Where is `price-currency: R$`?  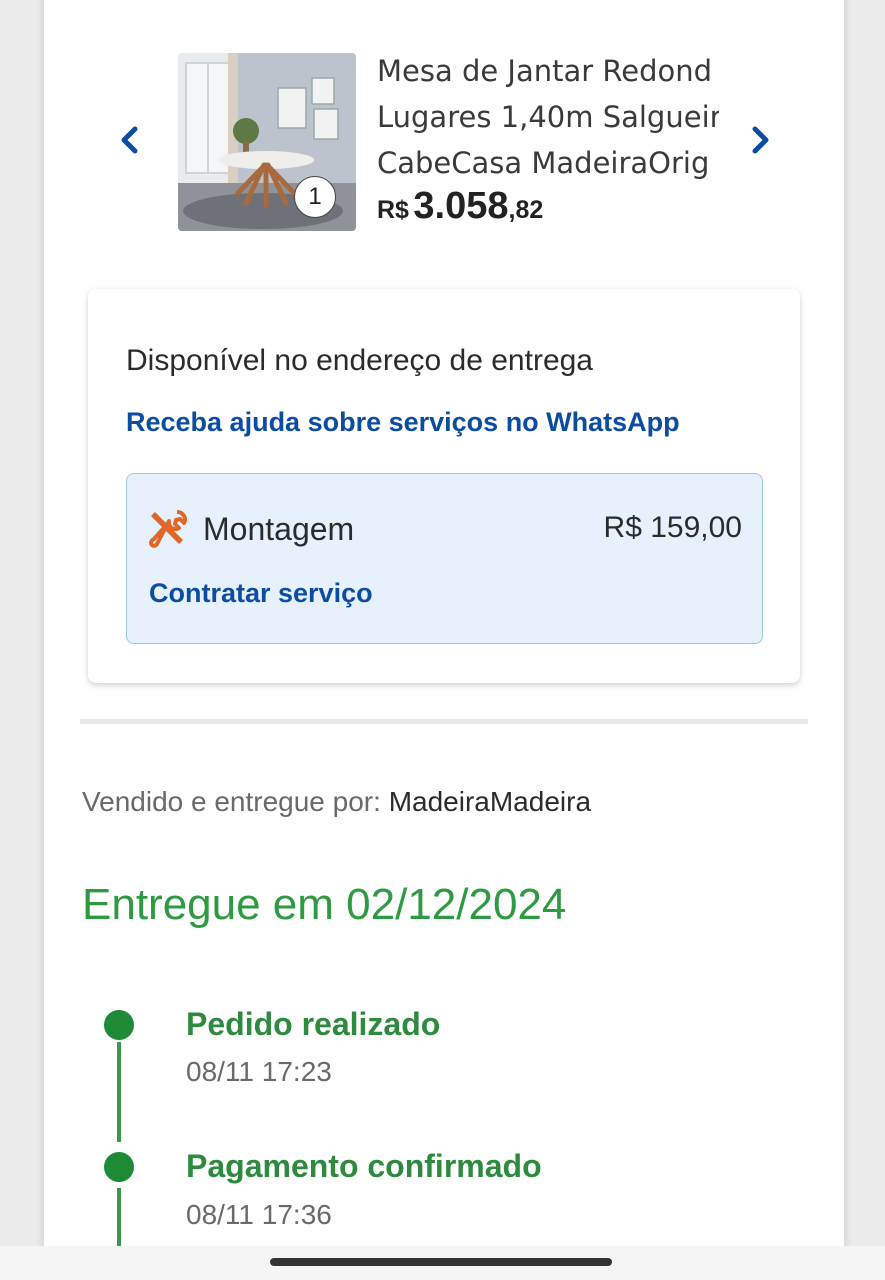
price-currency: R$ is located at coordinates (393, 210).